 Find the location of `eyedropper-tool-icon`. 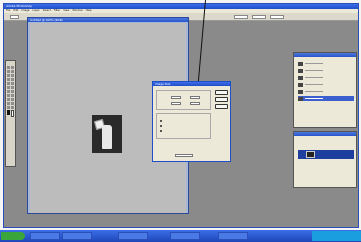

eyedropper-tool-icon is located at coordinates (12, 103).